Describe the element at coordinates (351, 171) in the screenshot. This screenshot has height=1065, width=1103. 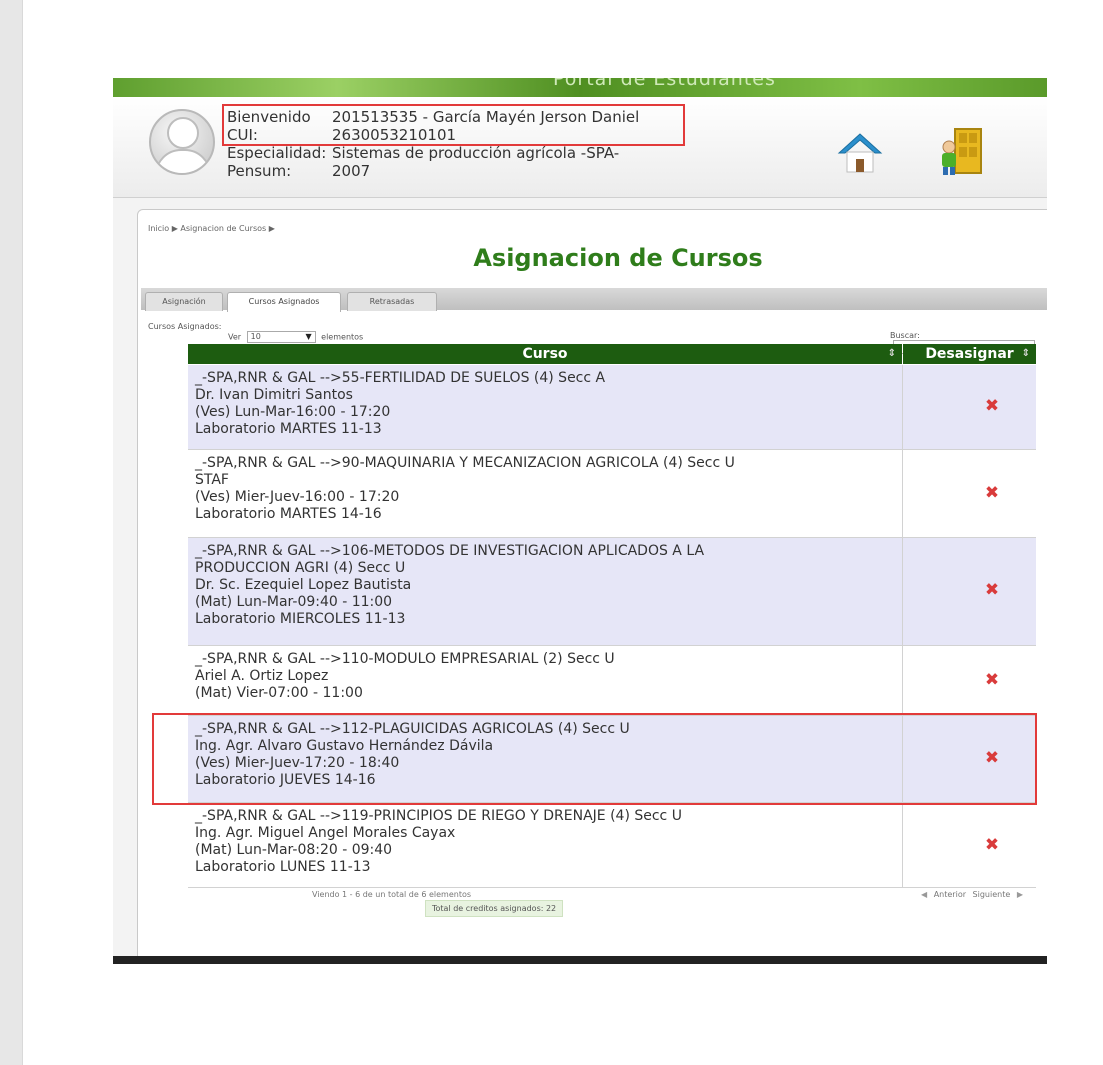
I see `pensum-value: 2007` at that location.